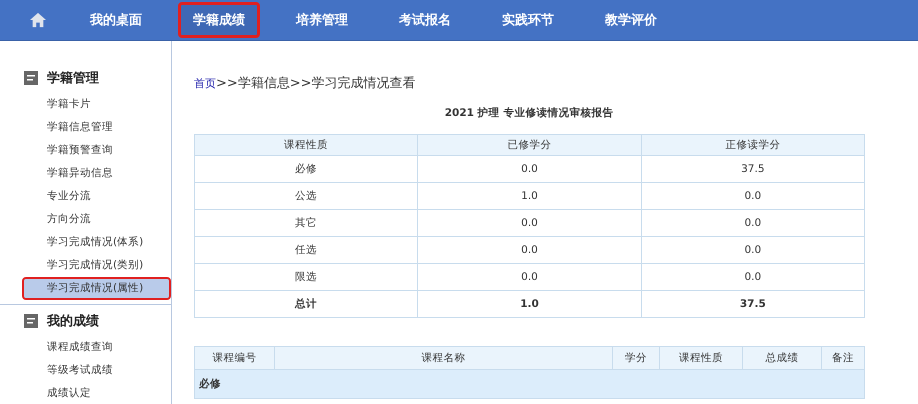 This screenshot has height=404, width=918. What do you see at coordinates (322, 20) in the screenshot?
I see `nav-tab: 培养管理` at bounding box center [322, 20].